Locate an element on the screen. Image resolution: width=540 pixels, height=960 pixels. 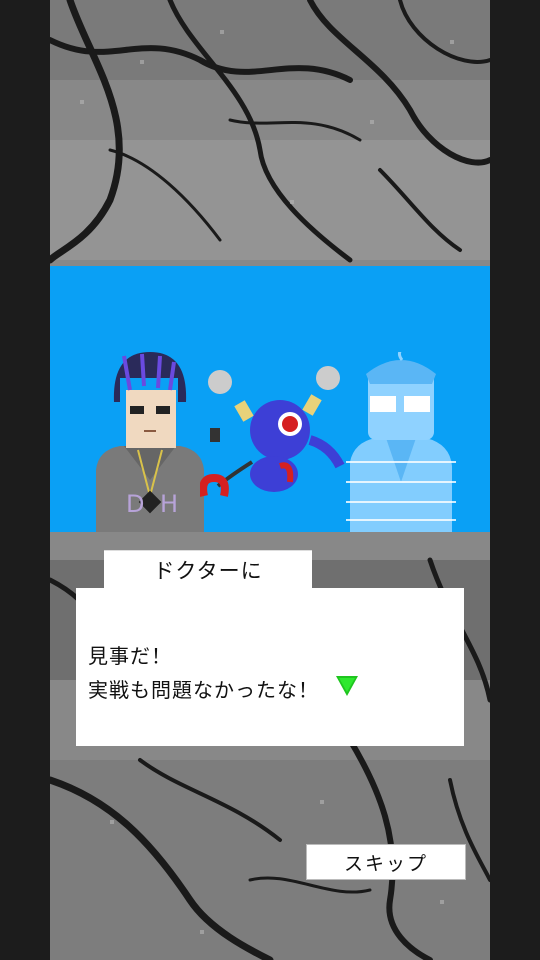
speaker-name-box: ドクターに is located at coordinates (208, 569).